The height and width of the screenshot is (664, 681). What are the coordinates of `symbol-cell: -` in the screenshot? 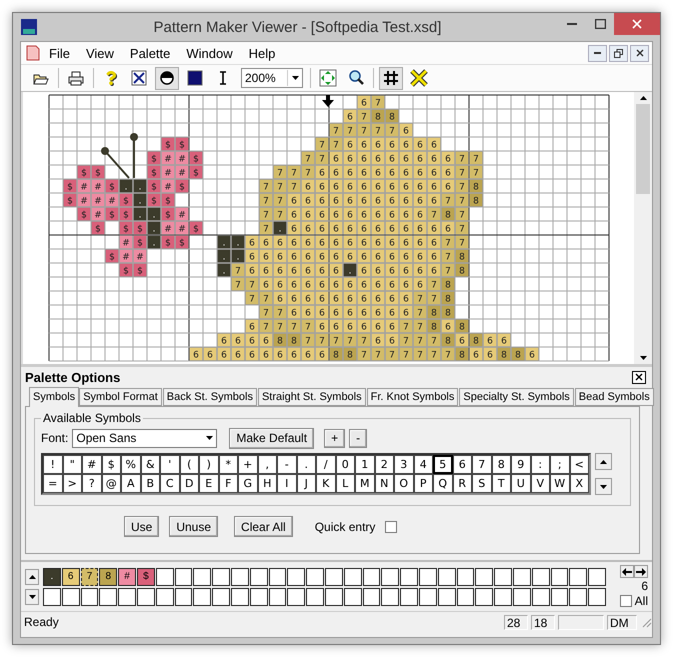 It's located at (286, 464).